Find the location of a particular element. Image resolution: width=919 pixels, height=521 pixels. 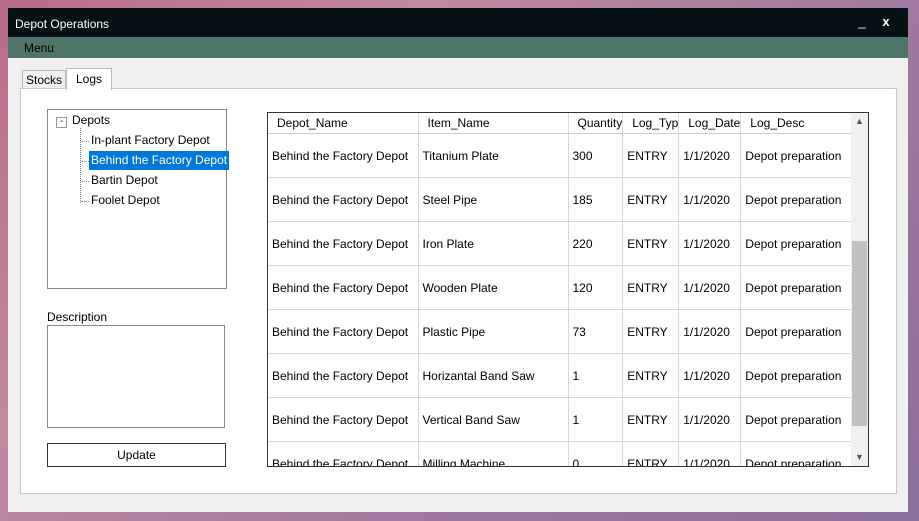

cell-quantity: 120 is located at coordinates (596, 287).